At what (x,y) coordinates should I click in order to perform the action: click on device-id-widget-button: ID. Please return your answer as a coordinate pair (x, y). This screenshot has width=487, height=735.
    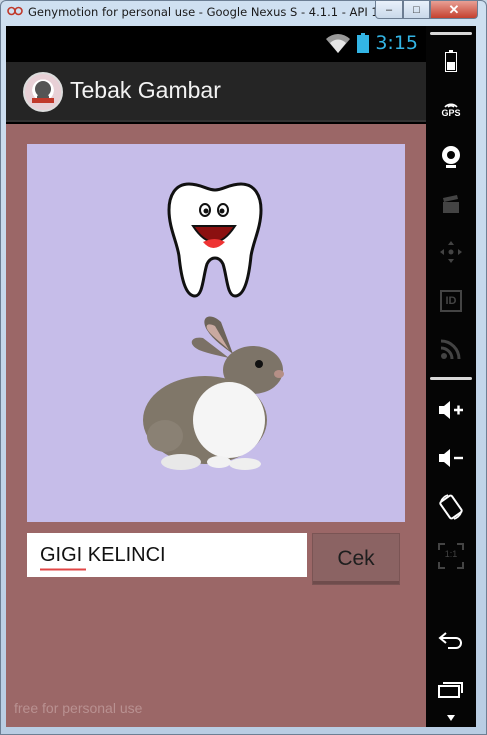
    Looking at the image, I should click on (451, 301).